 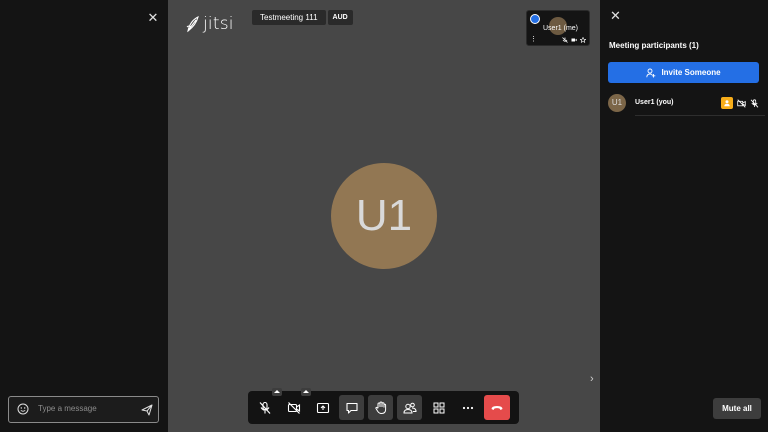 I want to click on meeting-subject: Testmeeting 111 AUD, so click(x=302, y=17).